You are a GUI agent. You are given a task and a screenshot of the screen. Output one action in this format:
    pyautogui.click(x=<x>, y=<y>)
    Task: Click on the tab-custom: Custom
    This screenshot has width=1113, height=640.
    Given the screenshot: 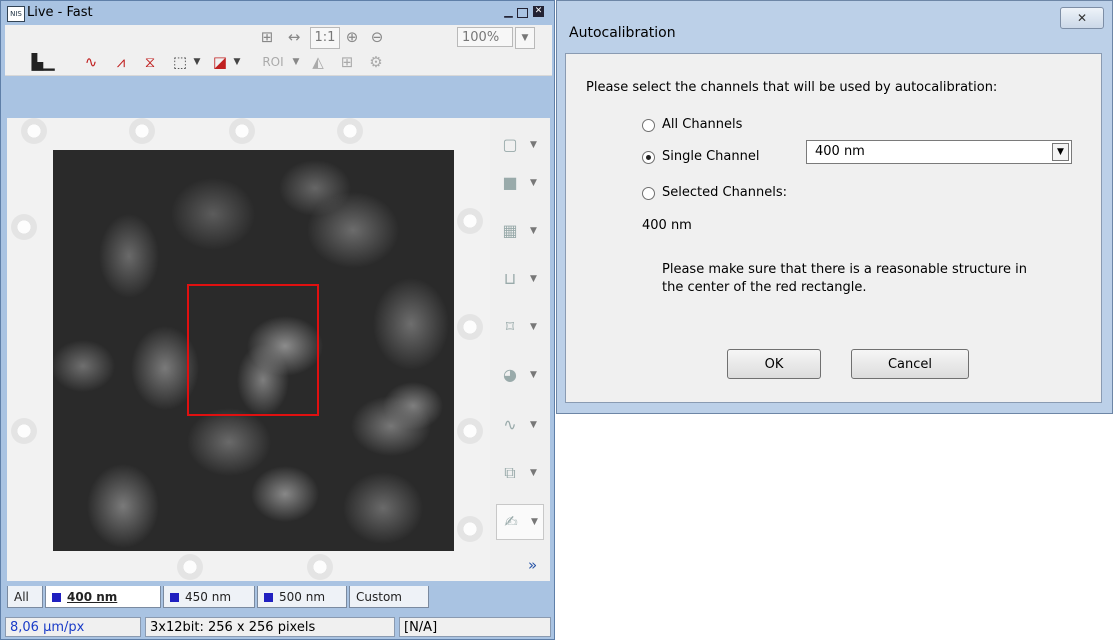 What is the action you would take?
    pyautogui.click(x=389, y=597)
    